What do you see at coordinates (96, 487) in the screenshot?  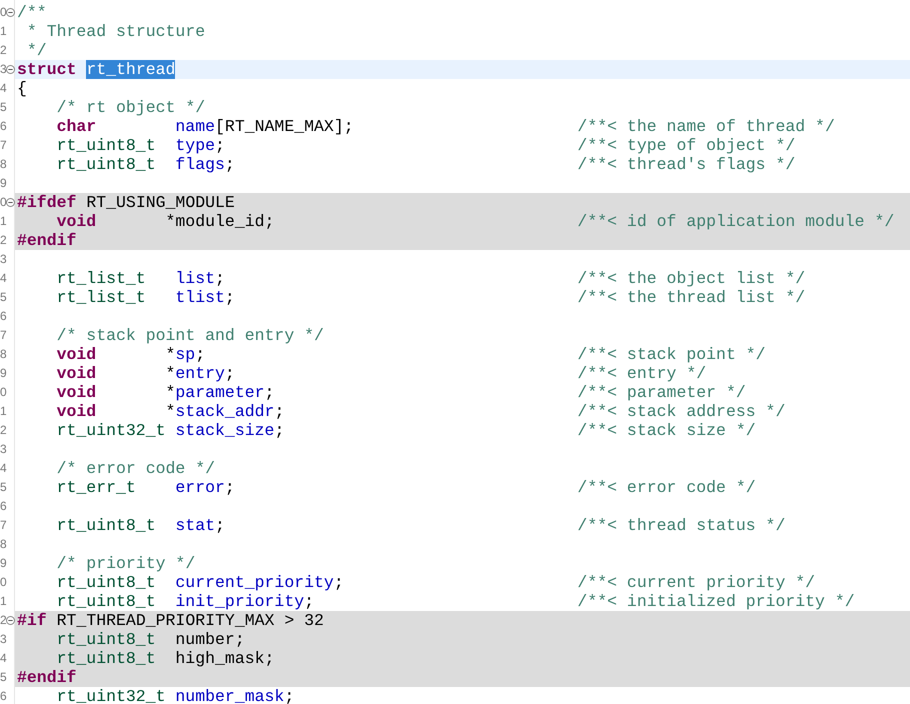 I see `type-name: rt_err_t` at bounding box center [96, 487].